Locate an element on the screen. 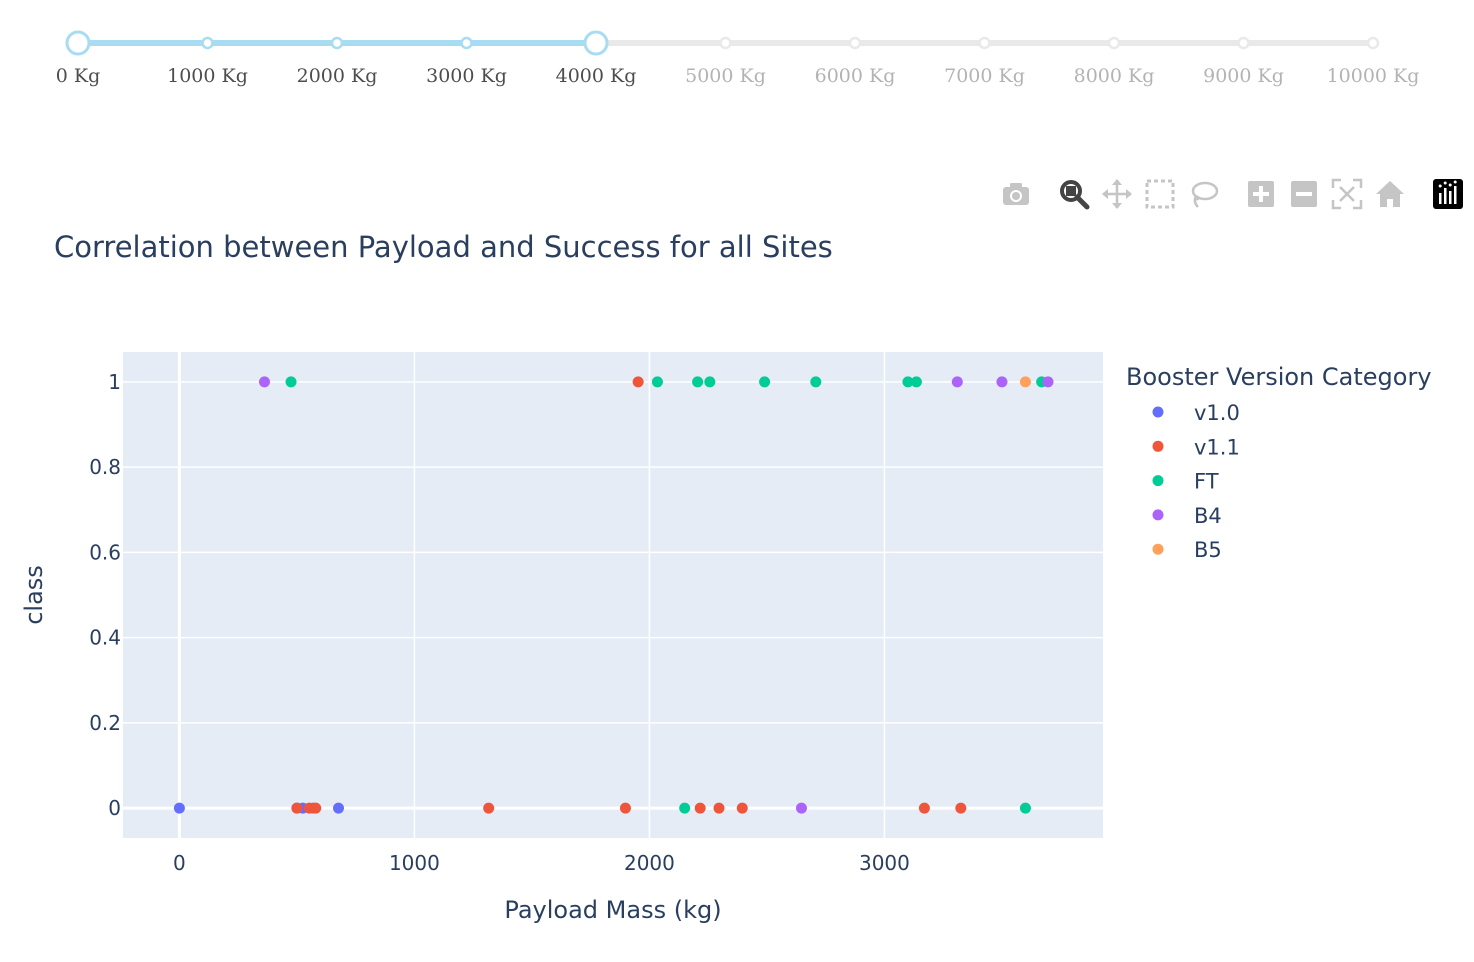  y-tick-label: 0 is located at coordinates (114, 808).